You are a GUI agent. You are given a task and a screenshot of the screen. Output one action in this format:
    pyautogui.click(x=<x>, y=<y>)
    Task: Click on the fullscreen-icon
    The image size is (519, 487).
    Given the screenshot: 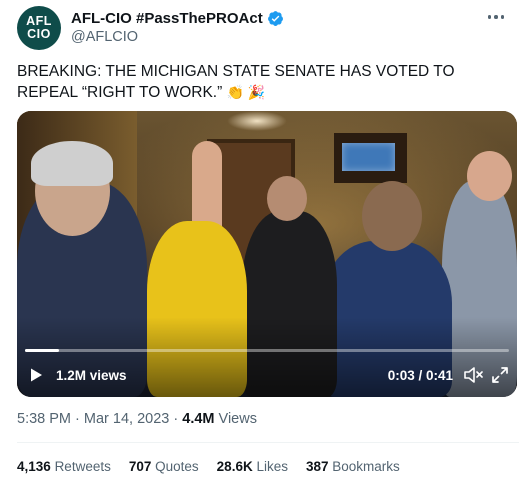 What is the action you would take?
    pyautogui.click(x=500, y=375)
    